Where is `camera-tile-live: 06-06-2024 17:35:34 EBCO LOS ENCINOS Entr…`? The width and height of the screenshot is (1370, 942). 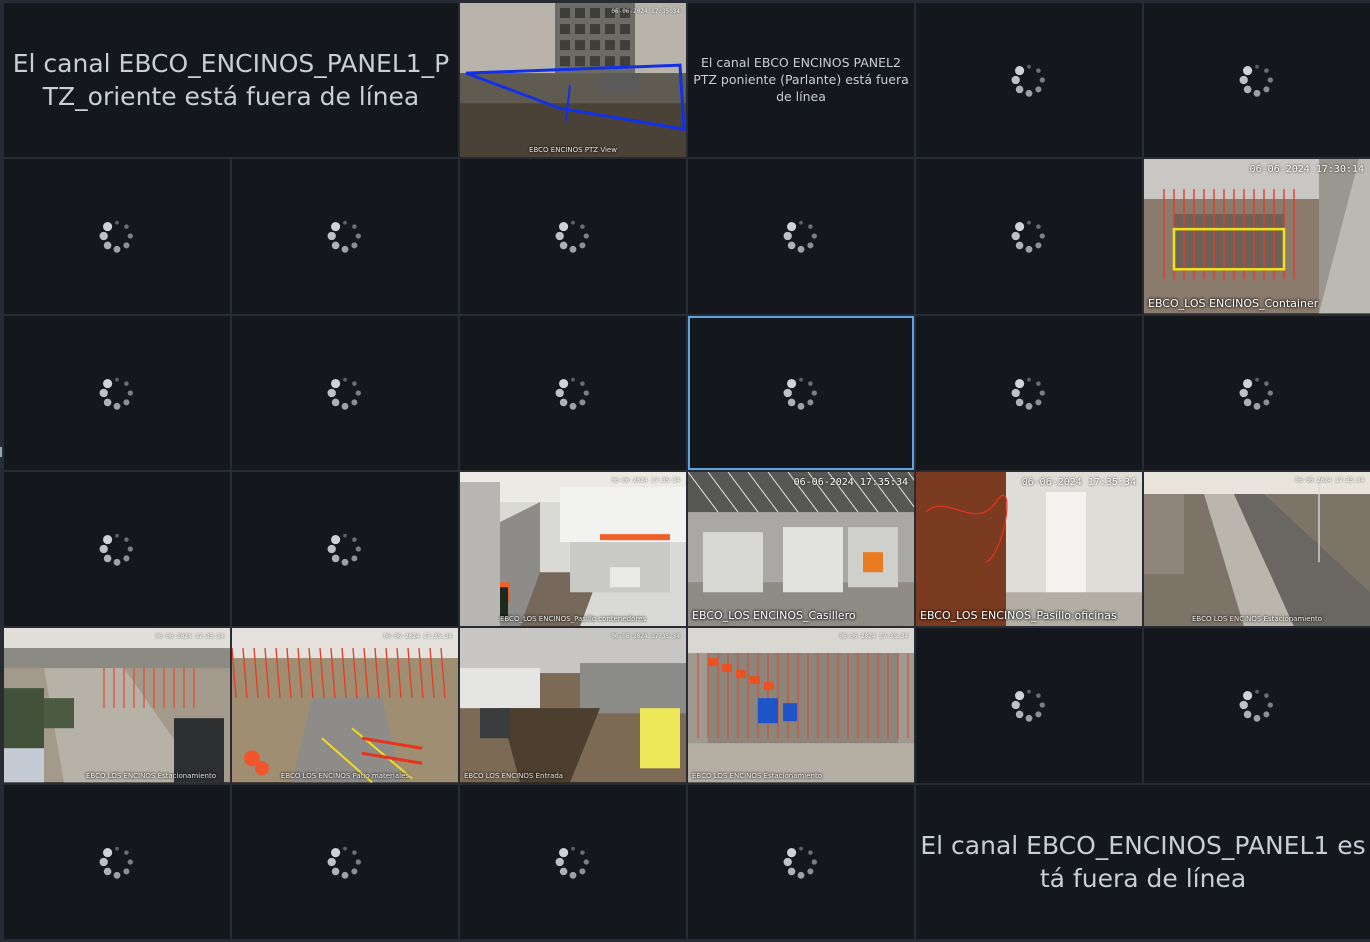 camera-tile-live: 06-06-2024 17:35:34 EBCO LOS ENCINOS Entr… is located at coordinates (573, 705).